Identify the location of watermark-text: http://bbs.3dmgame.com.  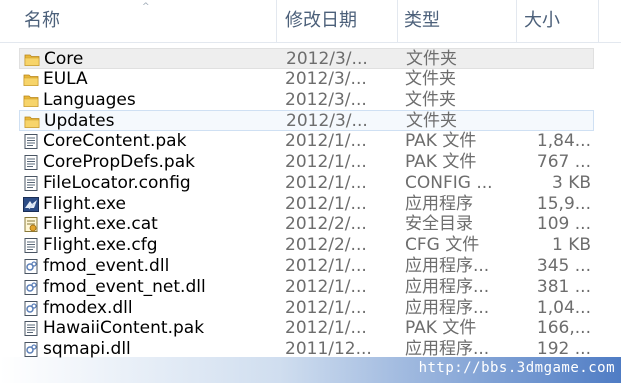
(516, 368).